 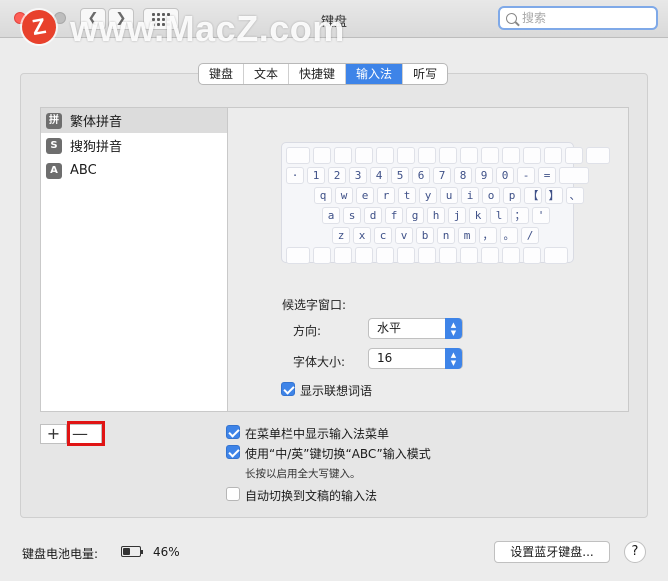 What do you see at coordinates (389, 328) in the screenshot?
I see `direction-value: 水平` at bounding box center [389, 328].